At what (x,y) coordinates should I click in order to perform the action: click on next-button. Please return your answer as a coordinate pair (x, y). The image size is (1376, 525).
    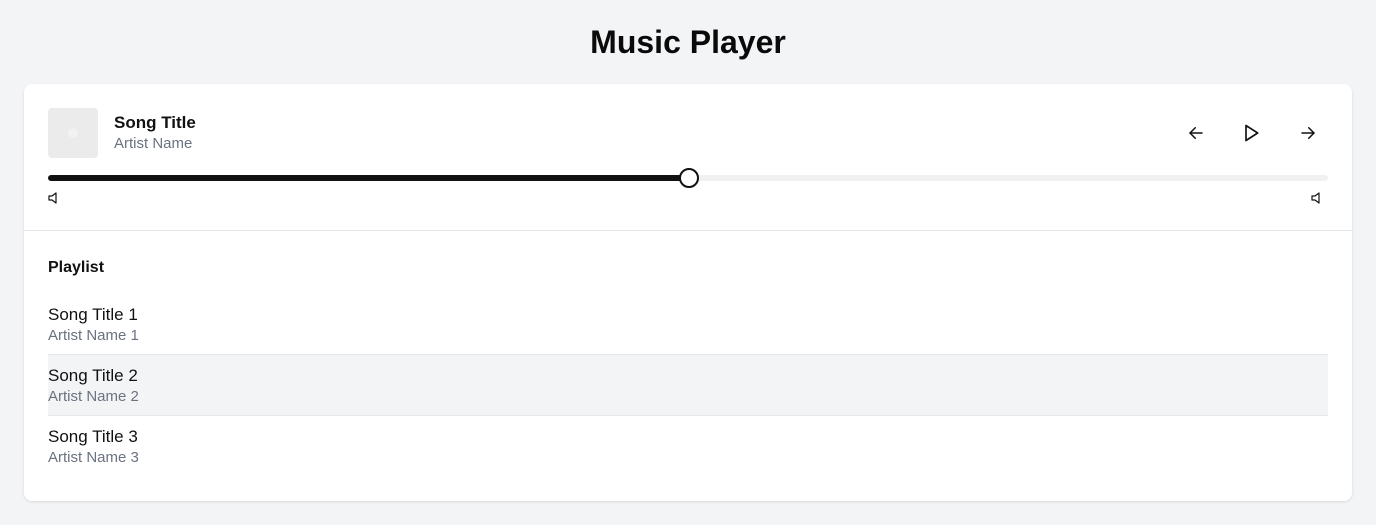
    Looking at the image, I should click on (1308, 133).